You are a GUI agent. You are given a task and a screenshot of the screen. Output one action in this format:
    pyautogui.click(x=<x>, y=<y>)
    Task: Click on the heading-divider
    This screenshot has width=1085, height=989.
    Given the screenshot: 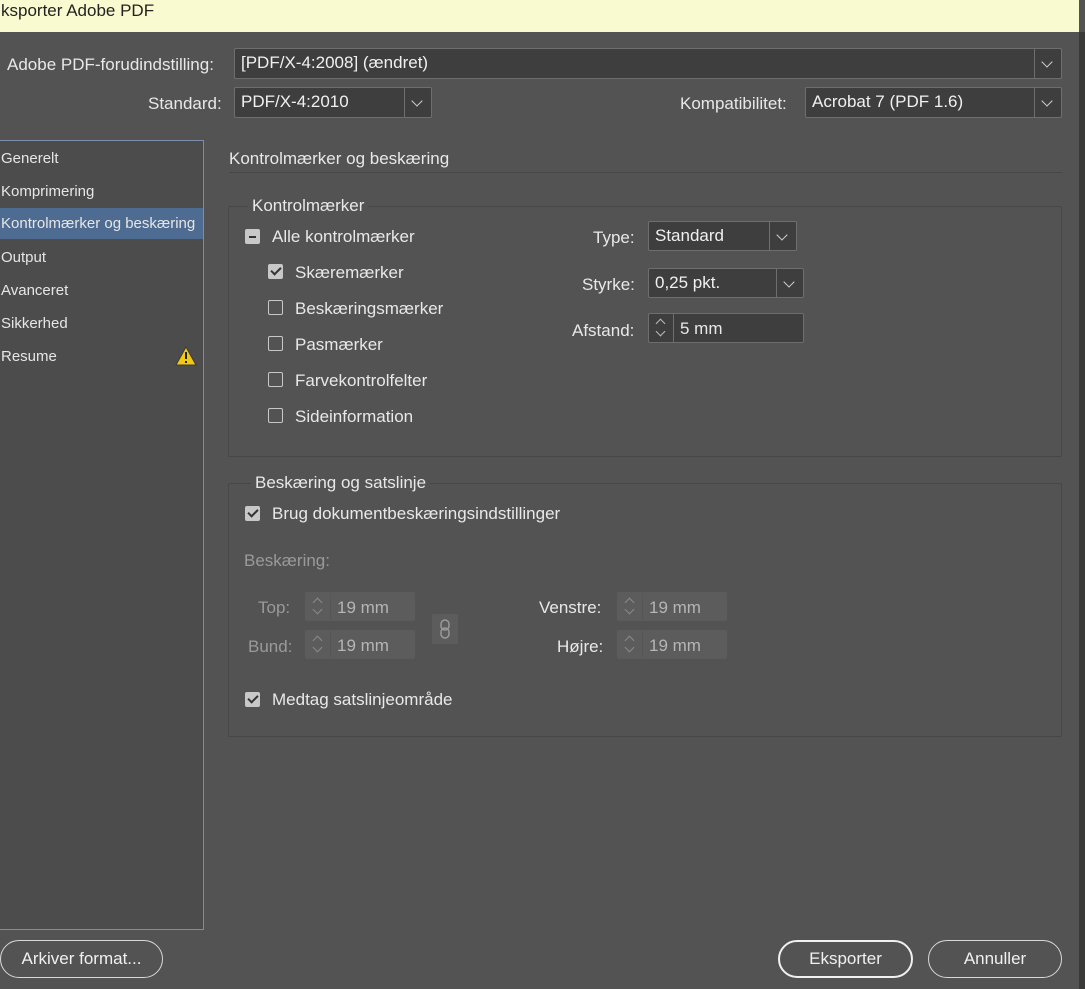 What is the action you would take?
    pyautogui.click(x=645, y=172)
    